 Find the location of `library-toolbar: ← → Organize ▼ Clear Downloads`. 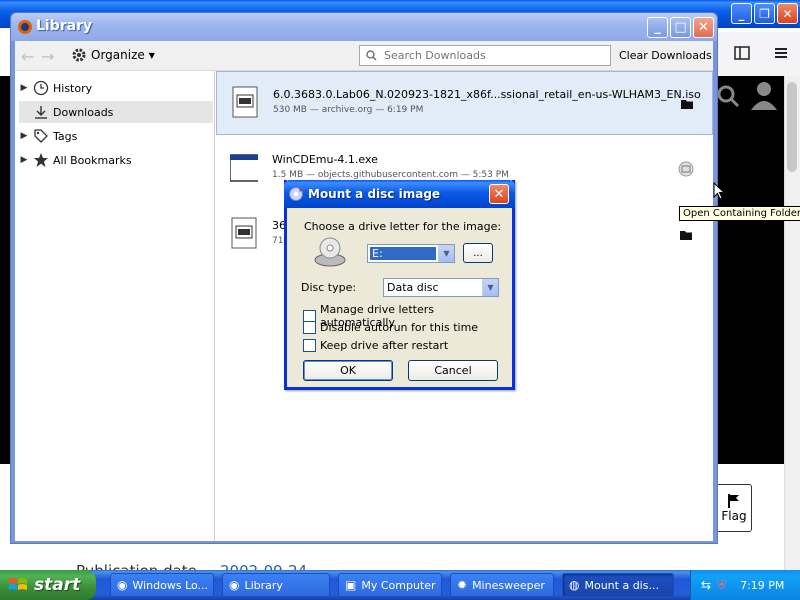

library-toolbar: ← → Organize ▼ Clear Downloads is located at coordinates (364, 56).